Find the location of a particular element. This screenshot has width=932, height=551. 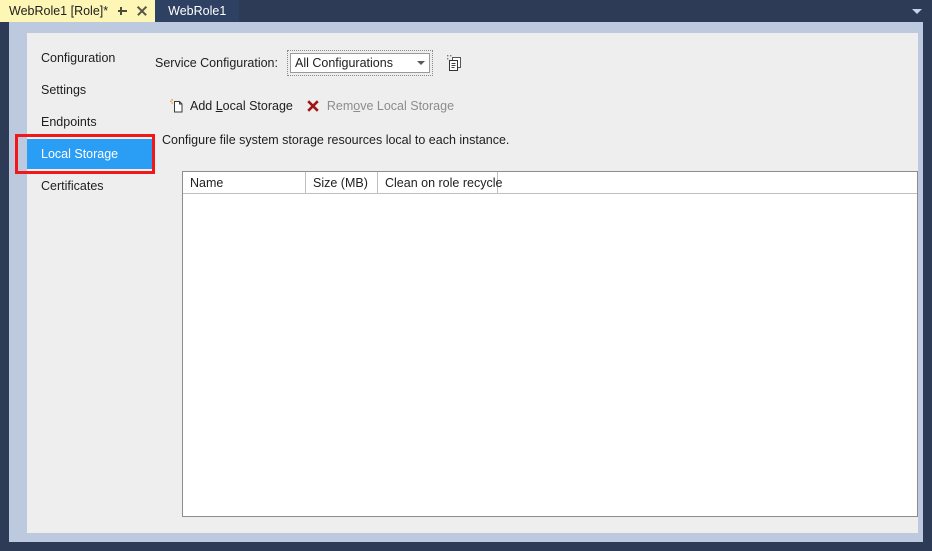

grid-column-label: Size (MB) is located at coordinates (340, 182).